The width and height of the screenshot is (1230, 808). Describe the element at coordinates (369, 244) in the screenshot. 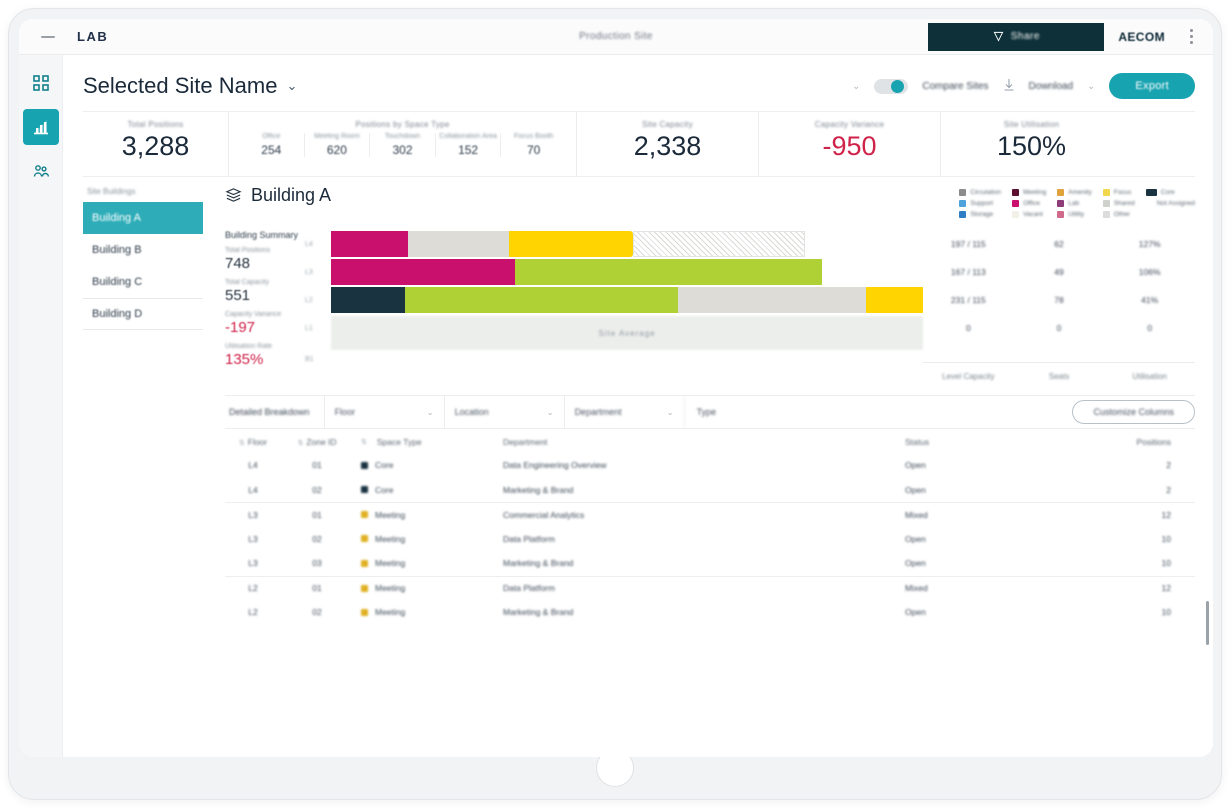

I see `bar-segment-office` at that location.